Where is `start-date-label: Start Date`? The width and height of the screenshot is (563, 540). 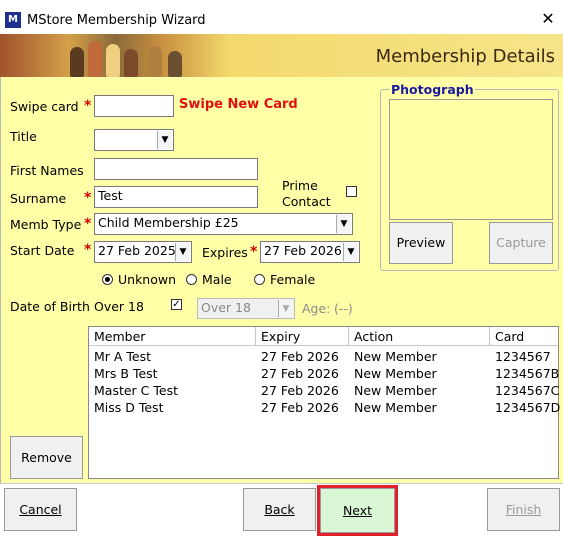 start-date-label: Start Date is located at coordinates (42, 250).